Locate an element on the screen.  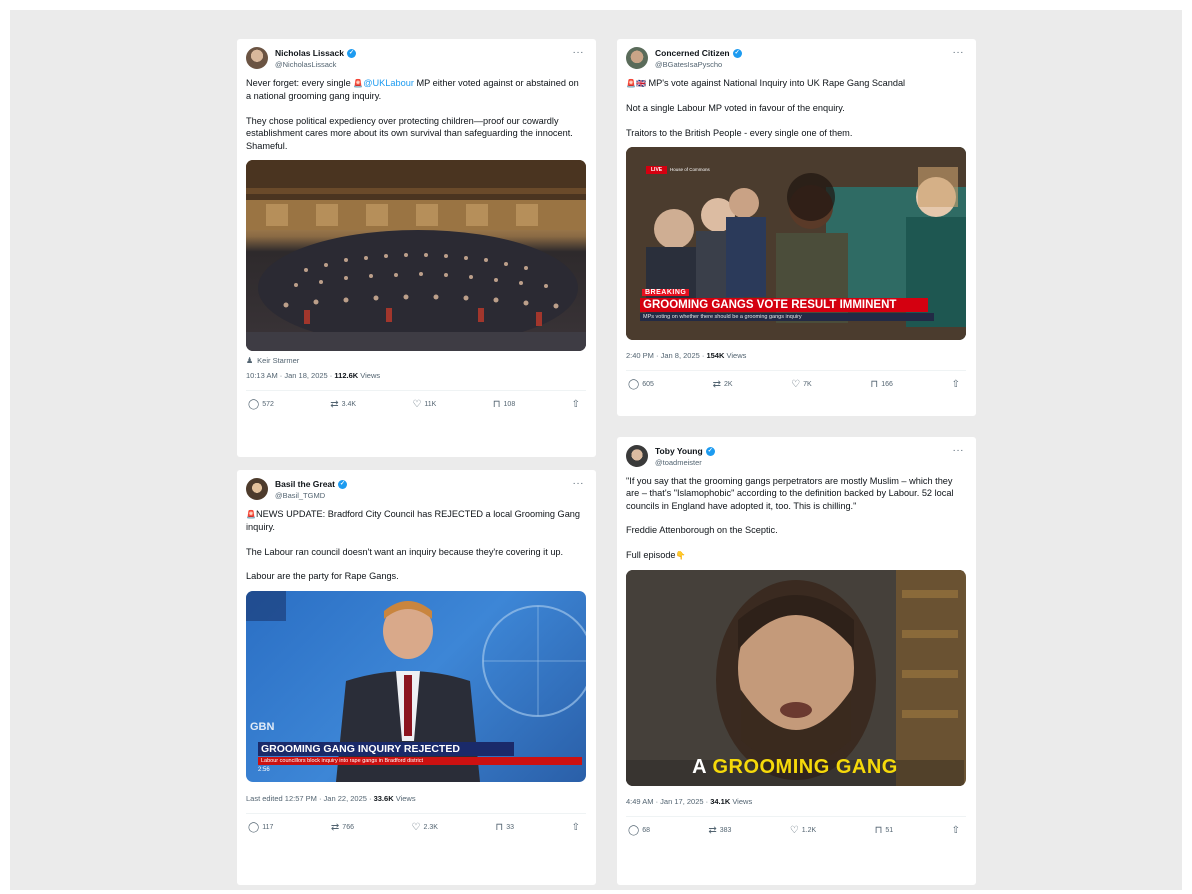
display-name: Nicholas Lissack is located at coordinates (309, 53).